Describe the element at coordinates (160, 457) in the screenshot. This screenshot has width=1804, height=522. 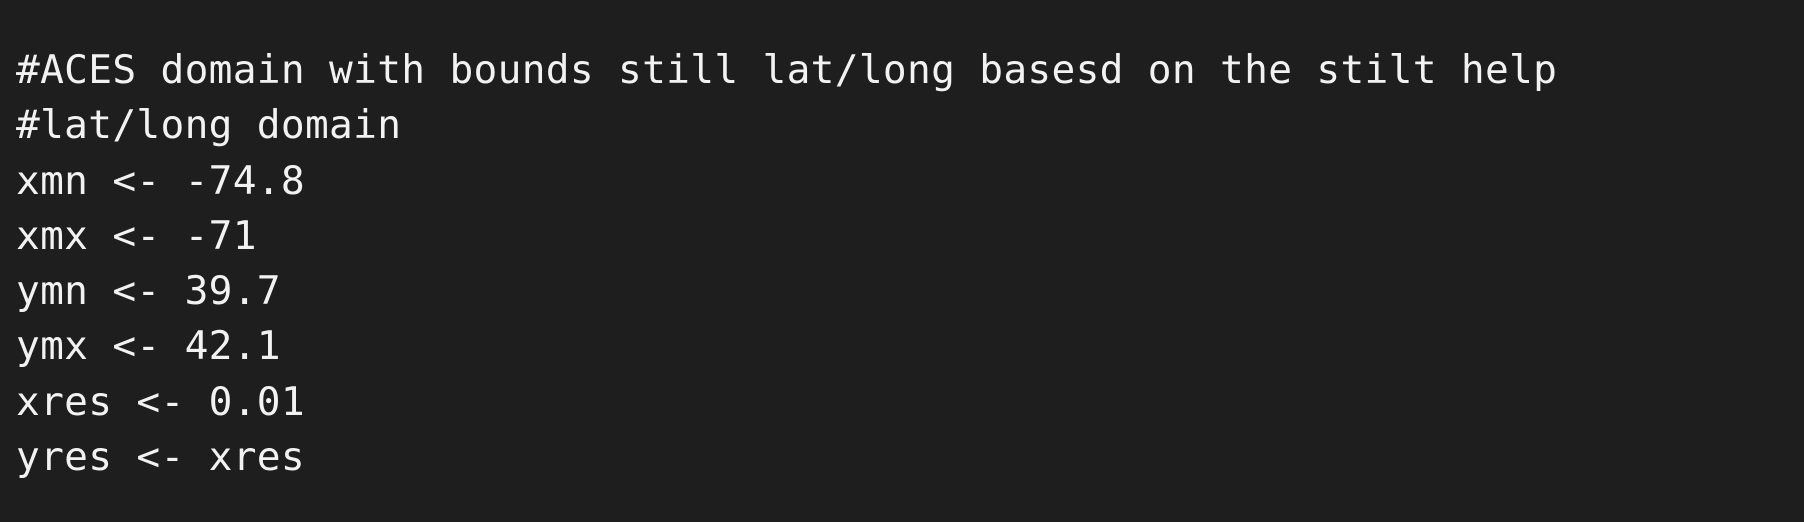
I see `code-line-yres: yres <- xres` at that location.